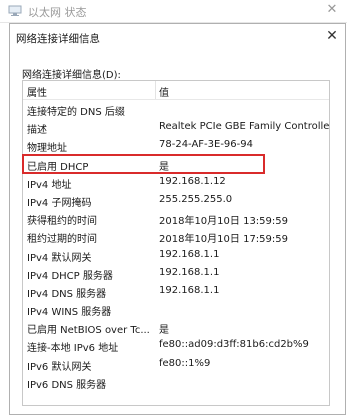  What do you see at coordinates (15, 11) in the screenshot?
I see `network-adapter-icon` at bounding box center [15, 11].